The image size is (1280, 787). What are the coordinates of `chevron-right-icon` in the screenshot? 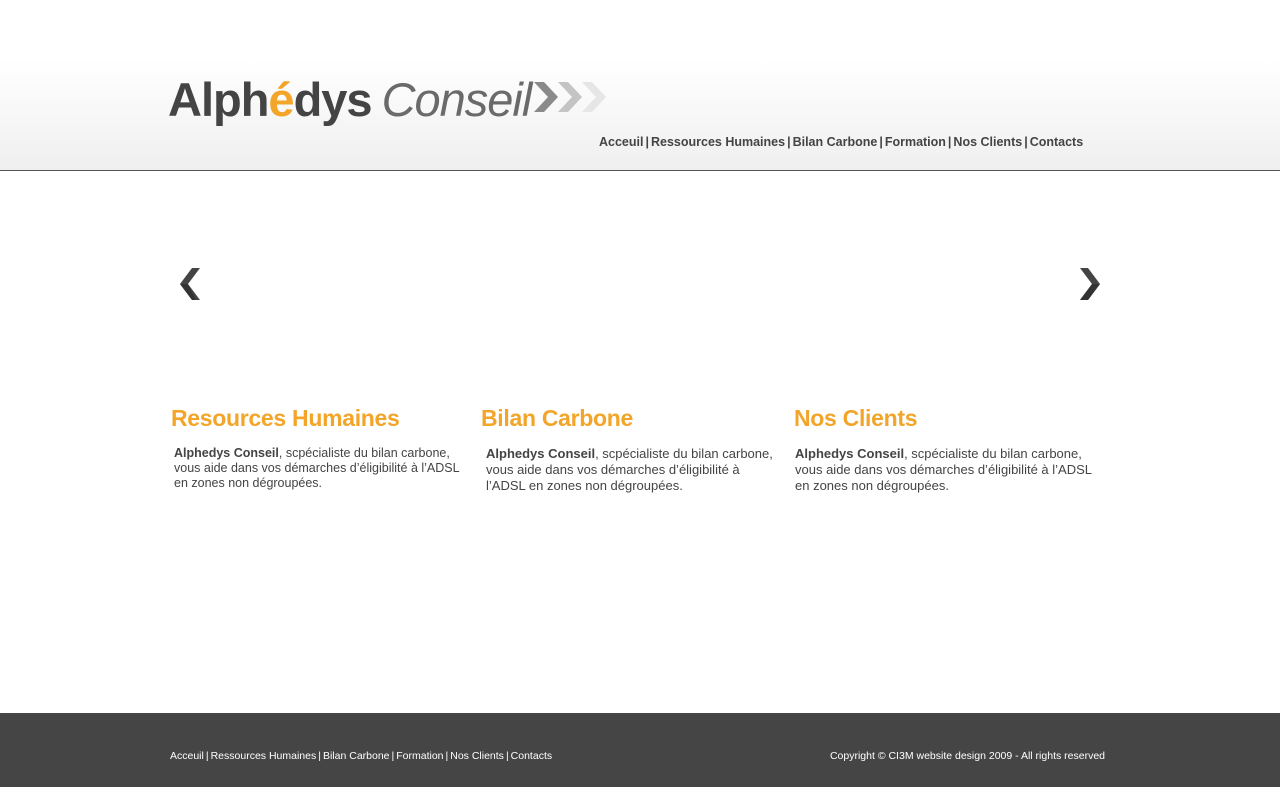 It's located at (1091, 284).